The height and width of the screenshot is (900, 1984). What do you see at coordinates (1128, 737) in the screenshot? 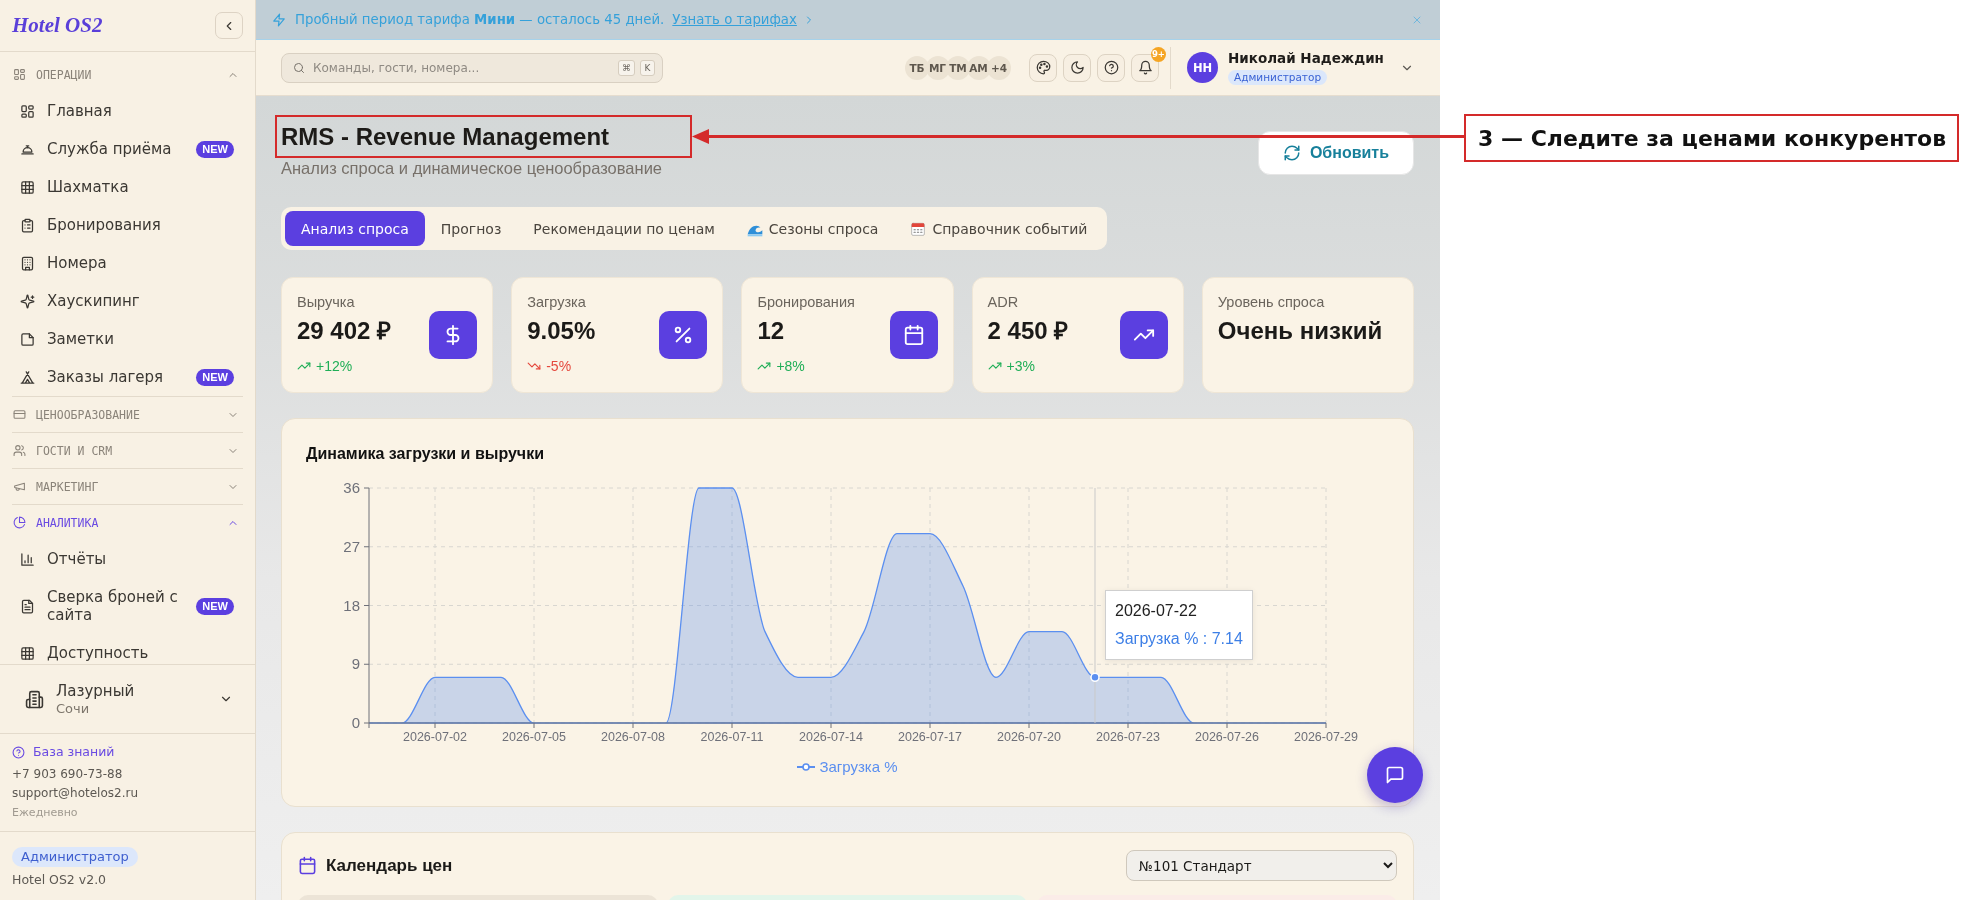
I see `x-tick-label: 2026-07-23` at bounding box center [1128, 737].